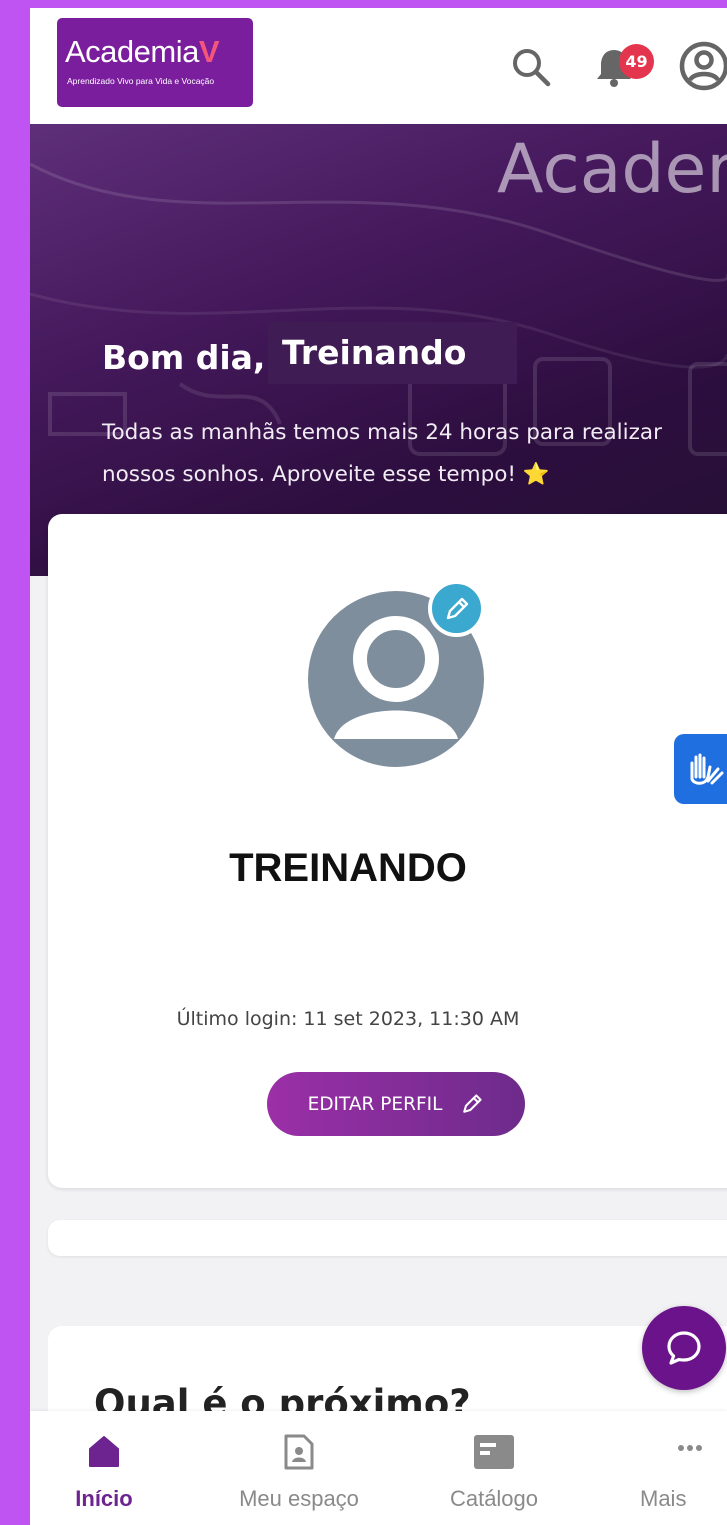 The image size is (727, 1525). I want to click on edit-avatar-button, so click(456, 608).